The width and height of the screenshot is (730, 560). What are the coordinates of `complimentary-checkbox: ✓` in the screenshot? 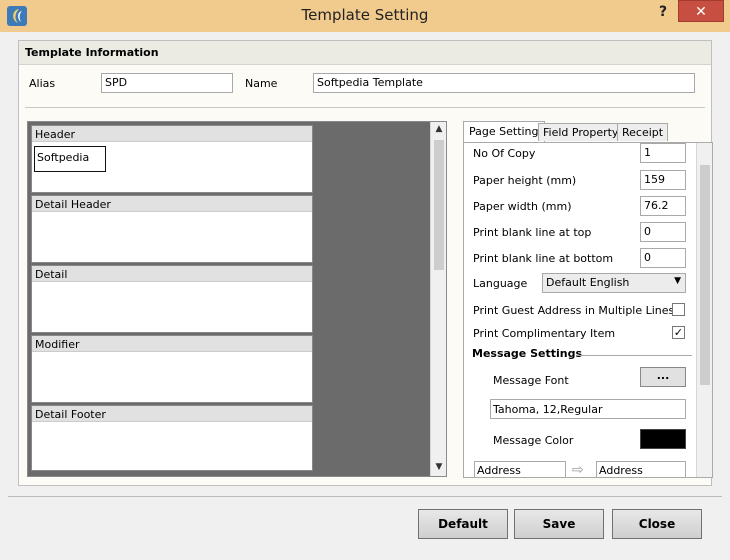 It's located at (678, 332).